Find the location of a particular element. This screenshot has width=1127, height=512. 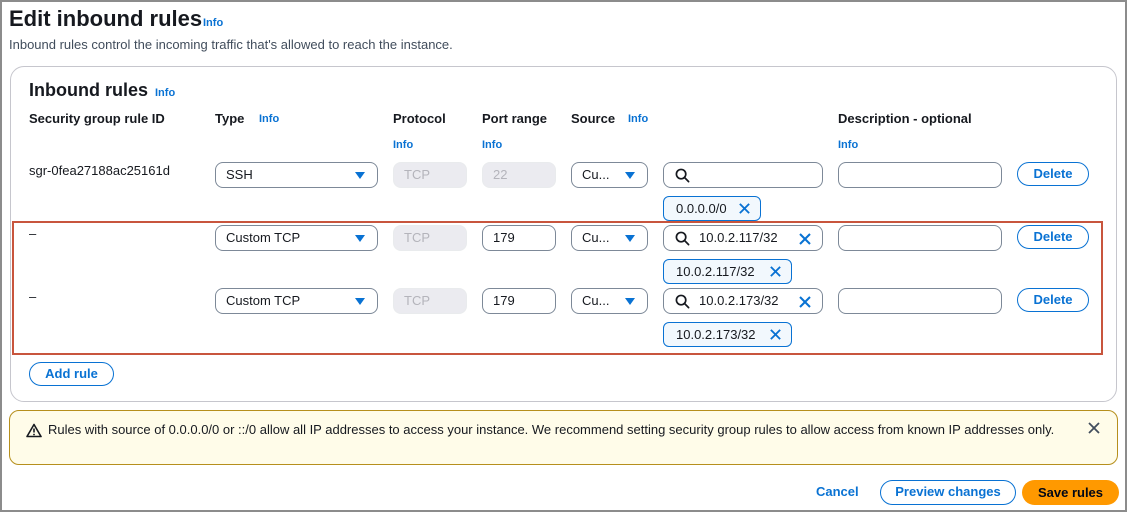

cancel-button: Cancel is located at coordinates (837, 491).